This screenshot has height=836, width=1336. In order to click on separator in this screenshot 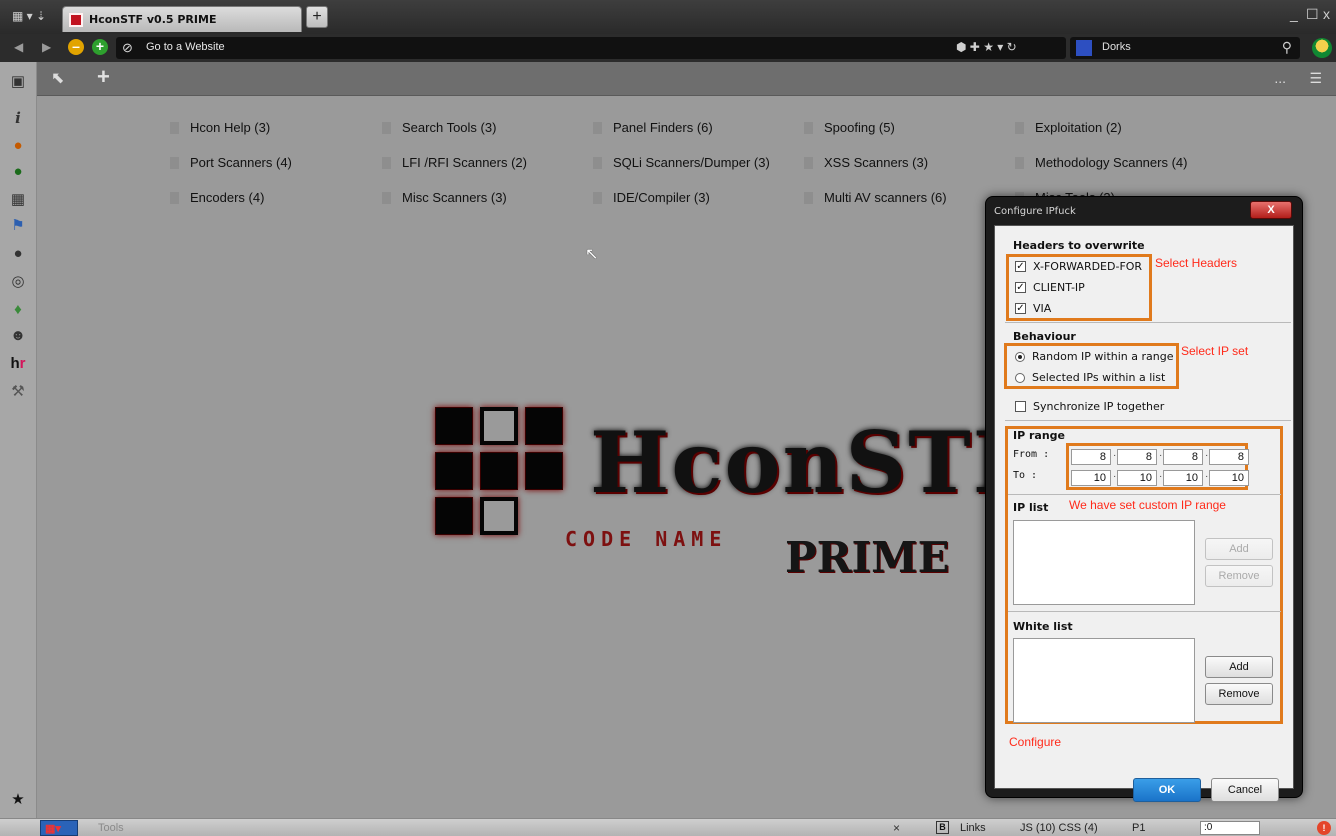, I will do `click(1148, 322)`.